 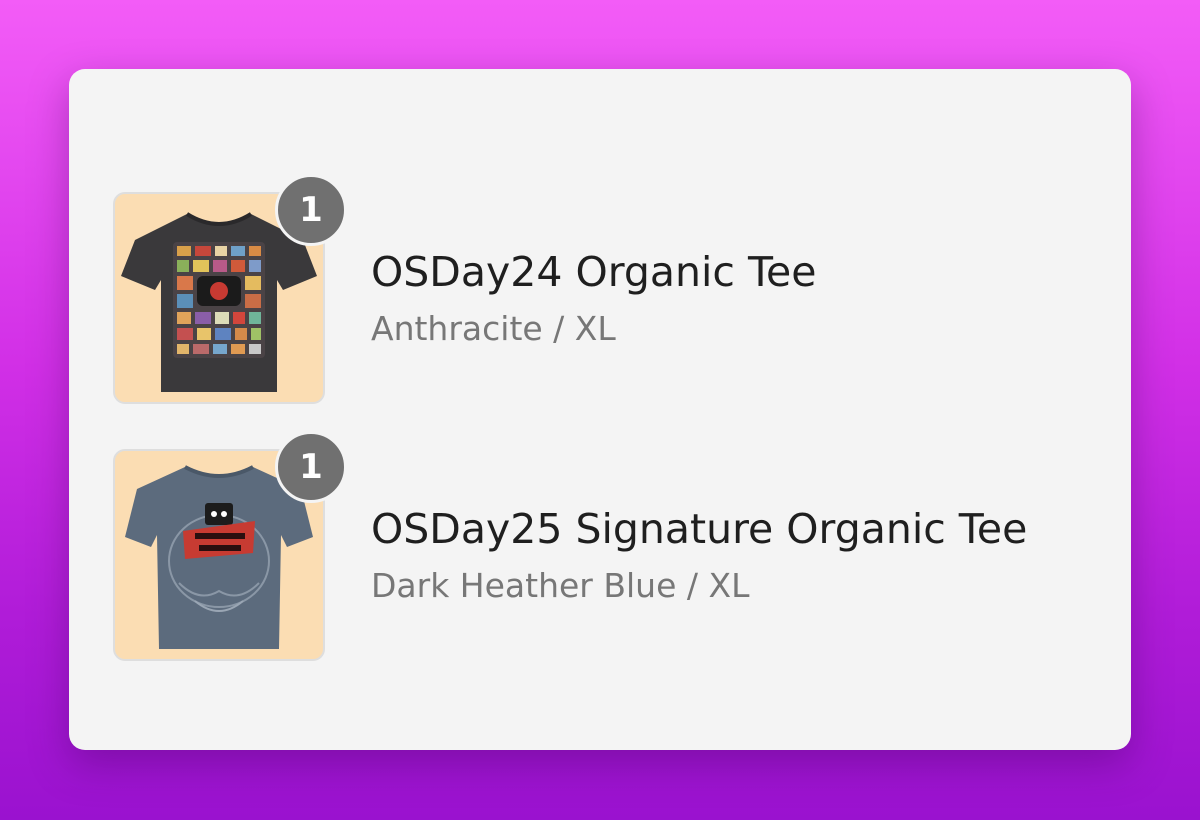 I want to click on product-variant: Dark Heather Blue / XL, so click(x=560, y=585).